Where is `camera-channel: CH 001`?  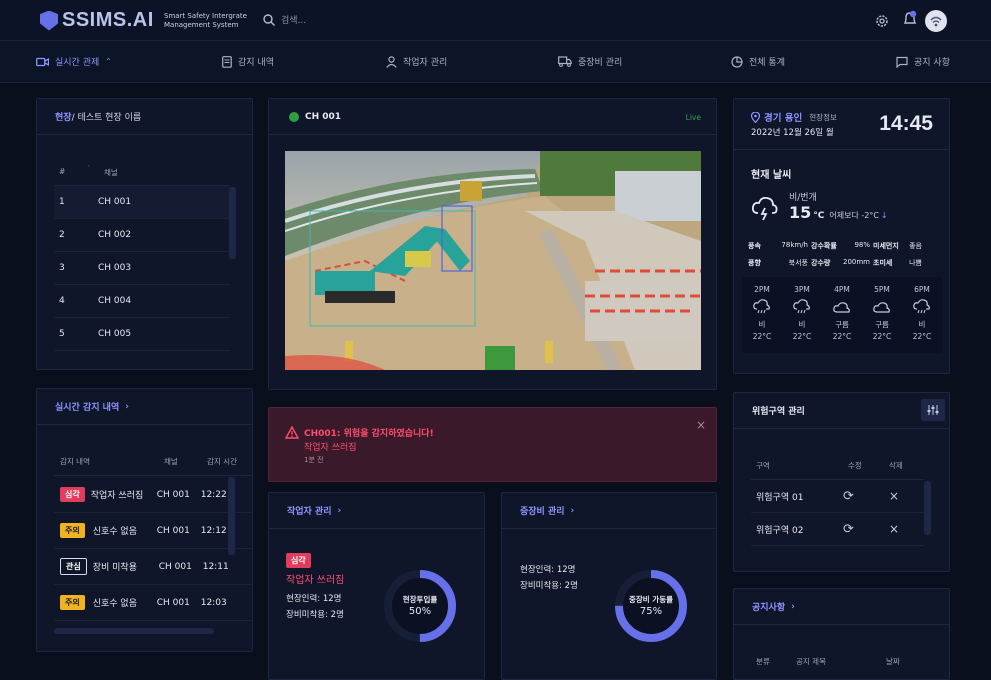 camera-channel: CH 001 is located at coordinates (323, 116).